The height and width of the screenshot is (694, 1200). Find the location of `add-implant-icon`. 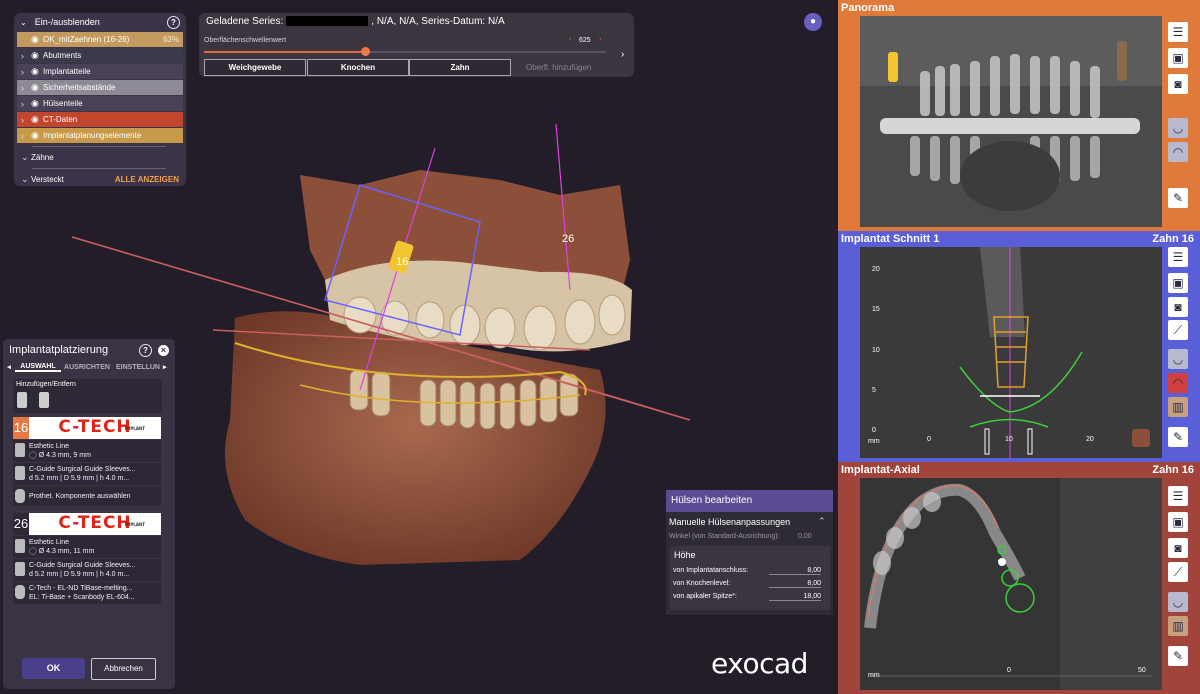

add-implant-icon is located at coordinates (22, 400).